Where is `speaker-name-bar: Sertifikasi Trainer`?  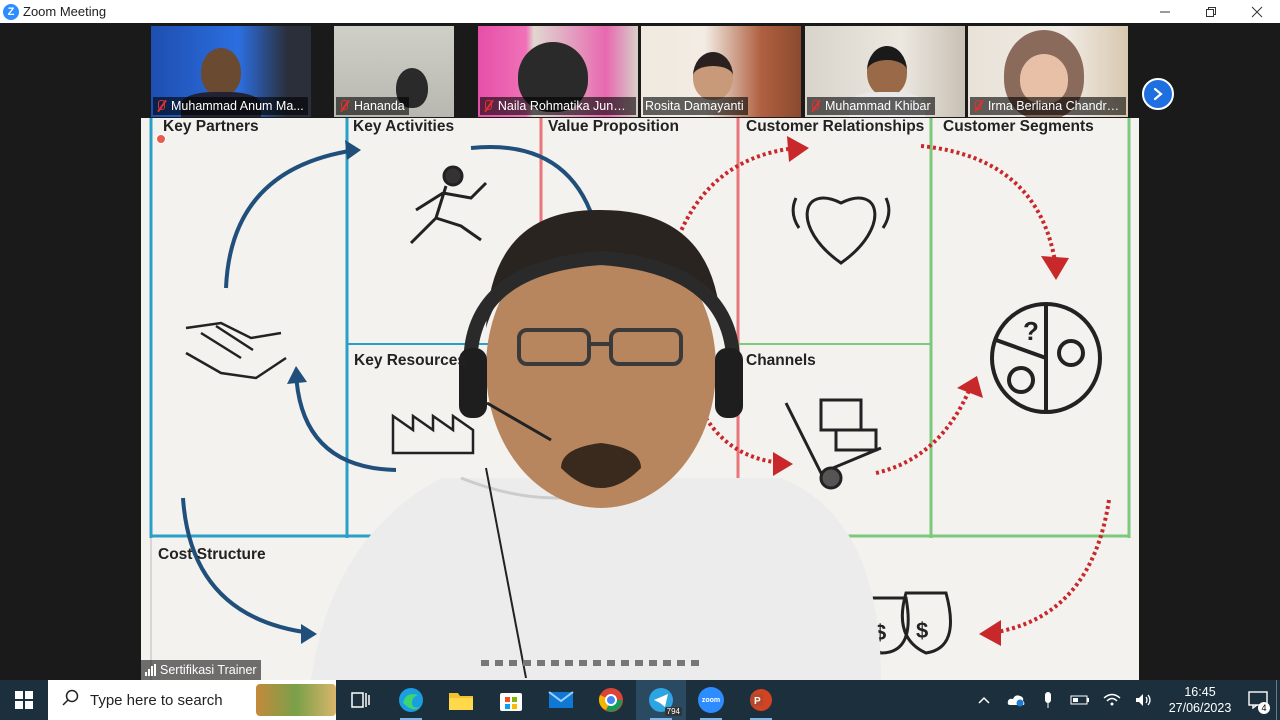 speaker-name-bar: Sertifikasi Trainer is located at coordinates (201, 670).